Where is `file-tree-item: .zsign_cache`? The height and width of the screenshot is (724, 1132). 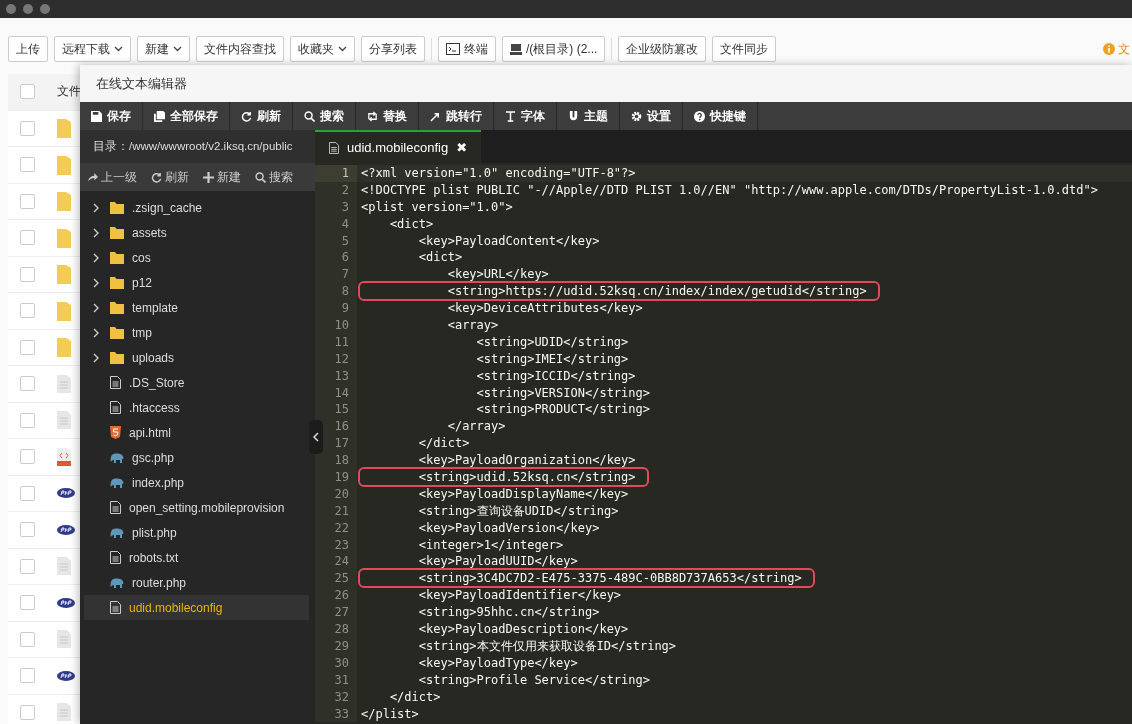 file-tree-item: .zsign_cache is located at coordinates (196, 207).